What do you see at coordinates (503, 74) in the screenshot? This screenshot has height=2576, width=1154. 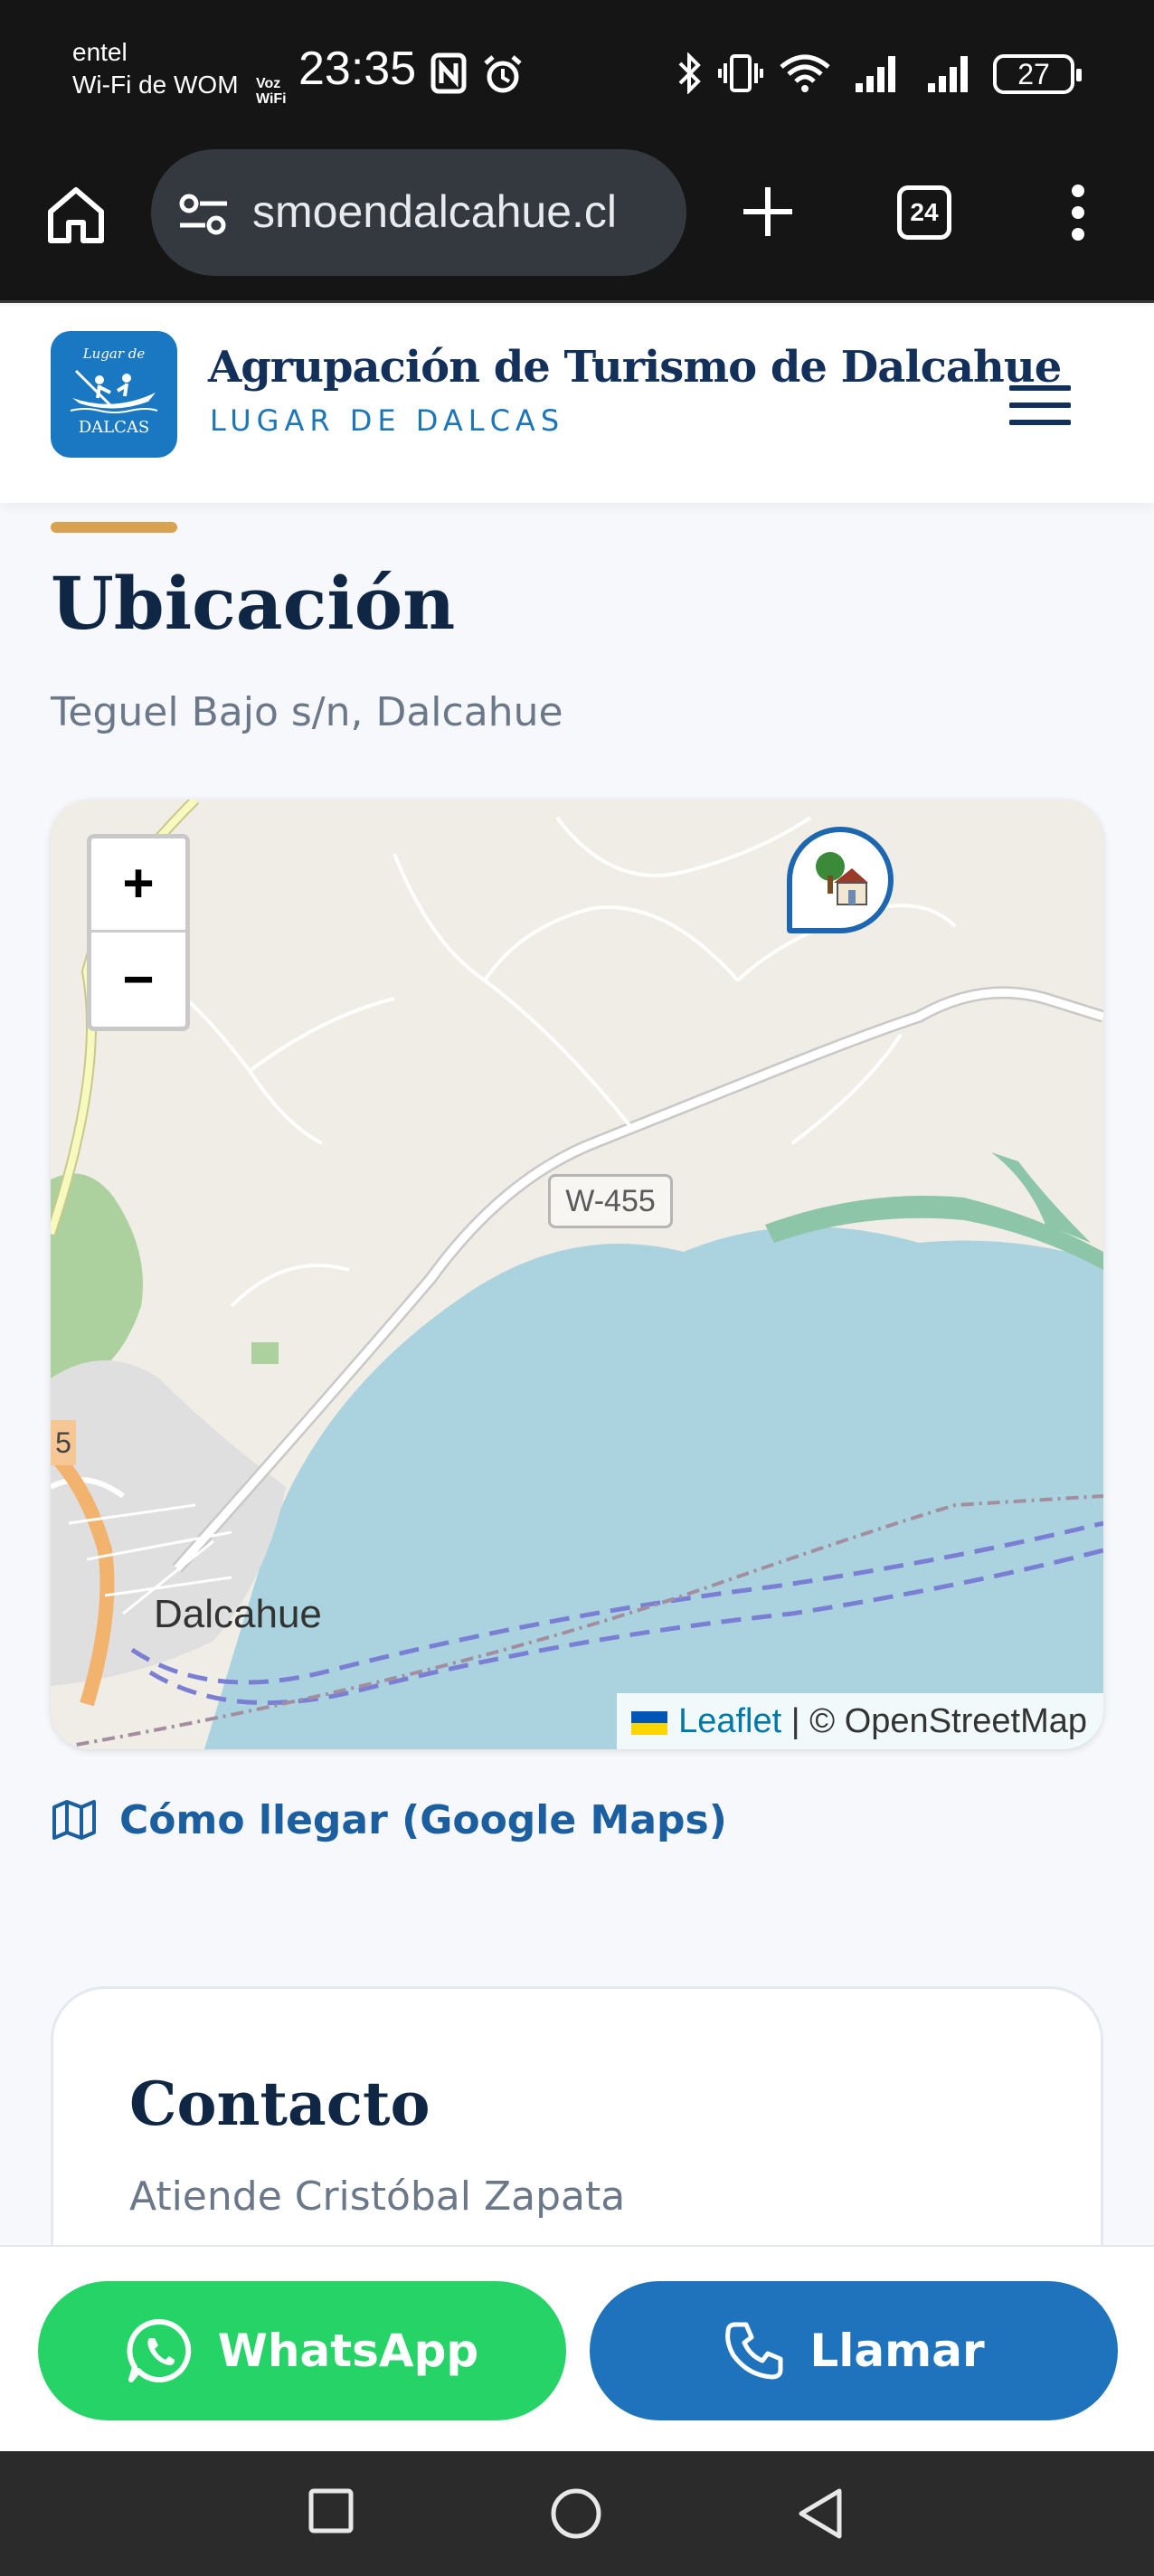 I see `alarm-icon` at bounding box center [503, 74].